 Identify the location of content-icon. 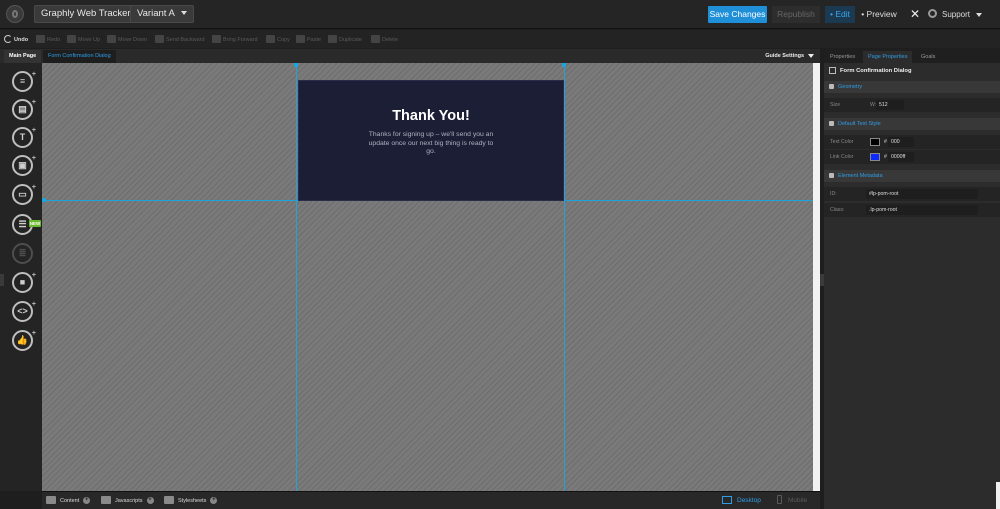
(51, 500).